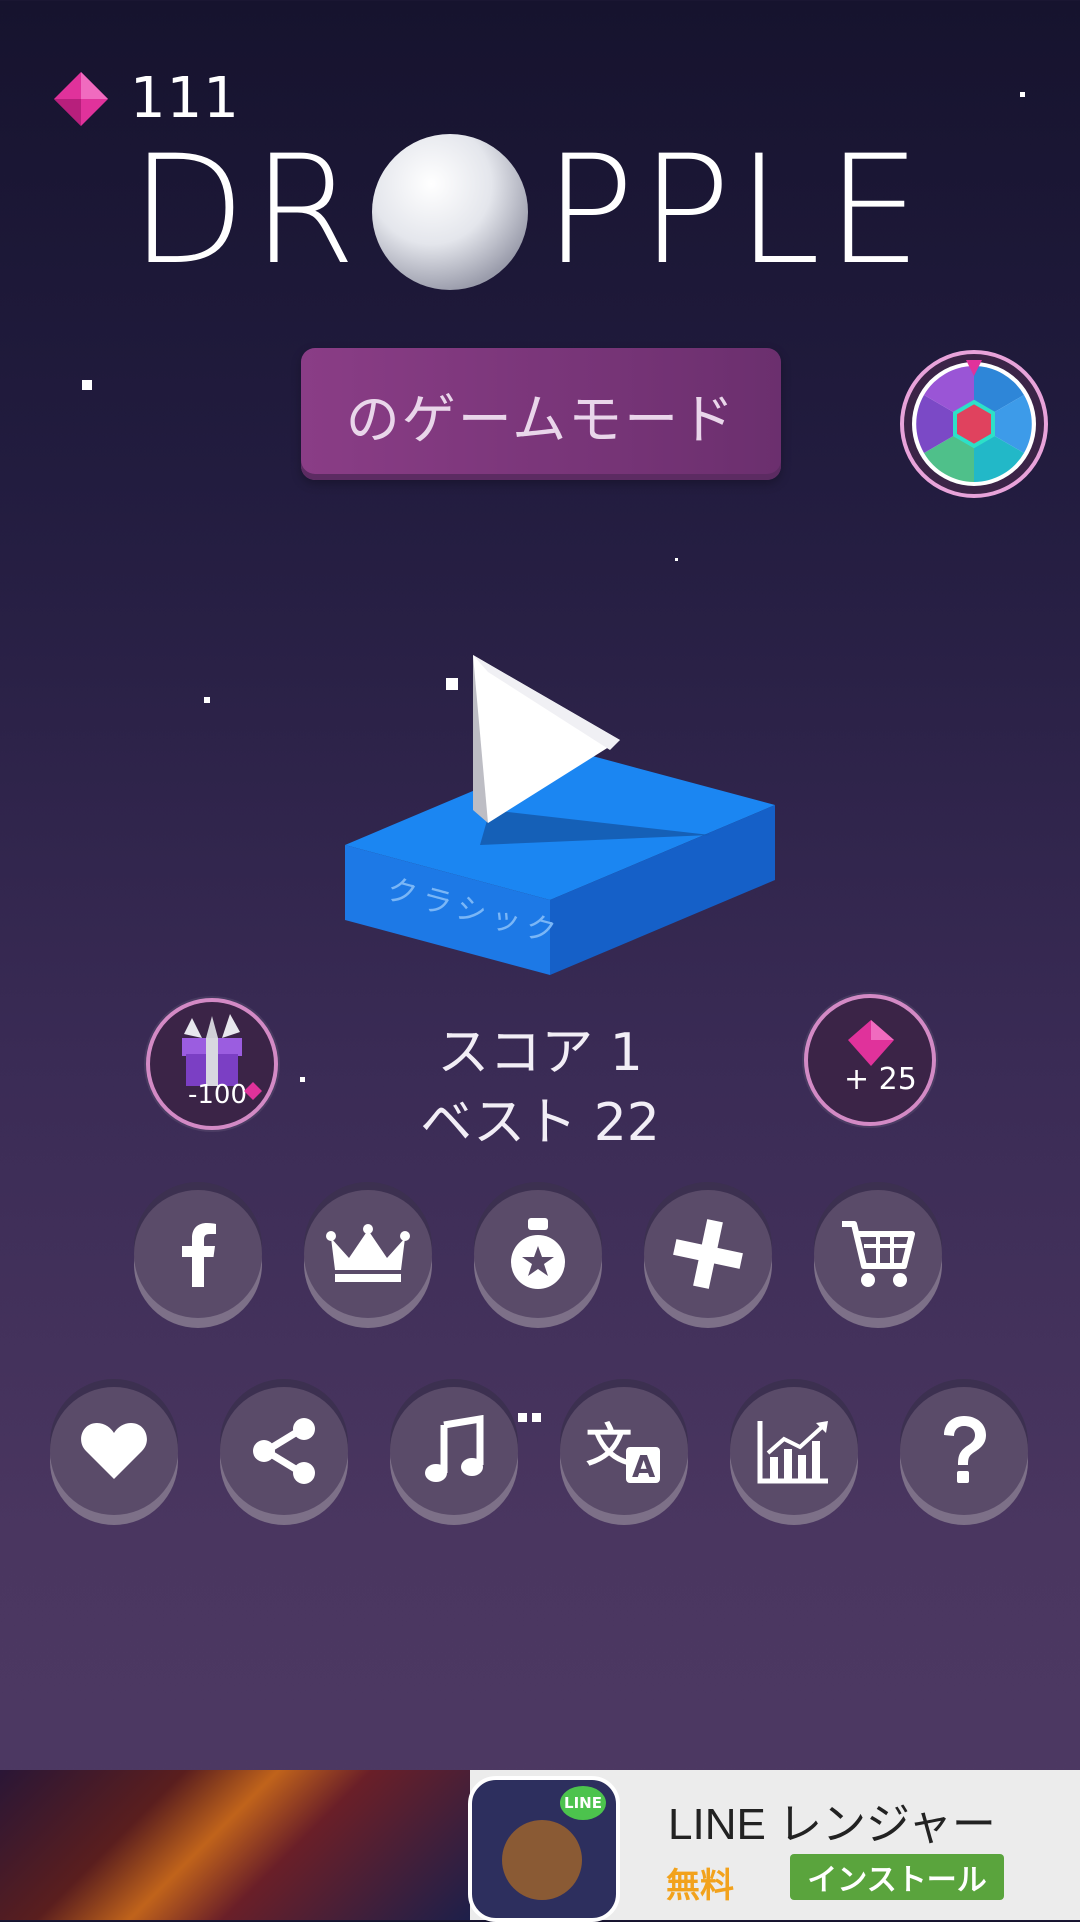 The image size is (1080, 1922). I want to click on share-icon, so click(284, 1451).